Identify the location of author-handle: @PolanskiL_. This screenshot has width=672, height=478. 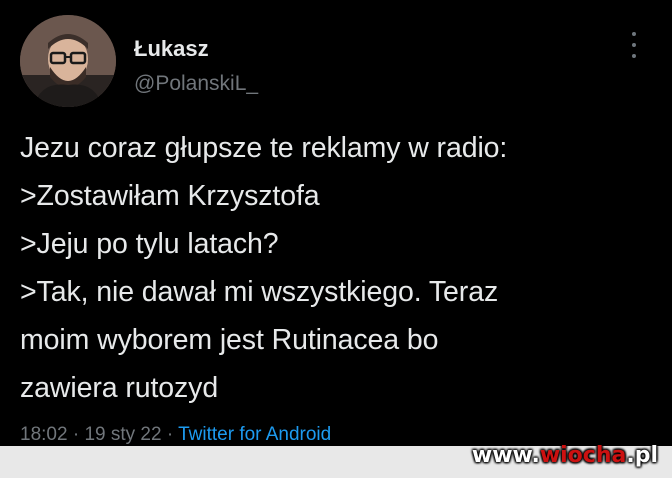
(196, 84).